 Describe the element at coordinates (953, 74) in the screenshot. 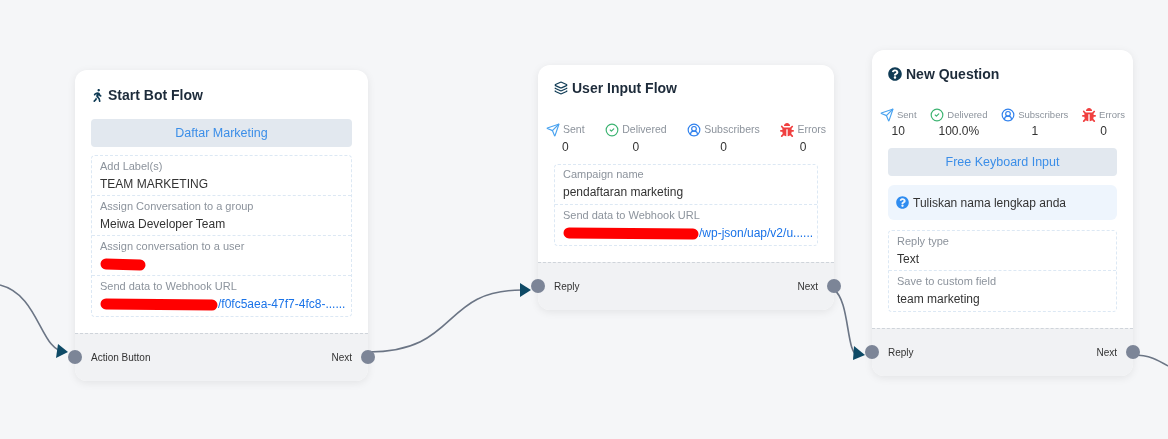

I see `node-title: New Question` at that location.